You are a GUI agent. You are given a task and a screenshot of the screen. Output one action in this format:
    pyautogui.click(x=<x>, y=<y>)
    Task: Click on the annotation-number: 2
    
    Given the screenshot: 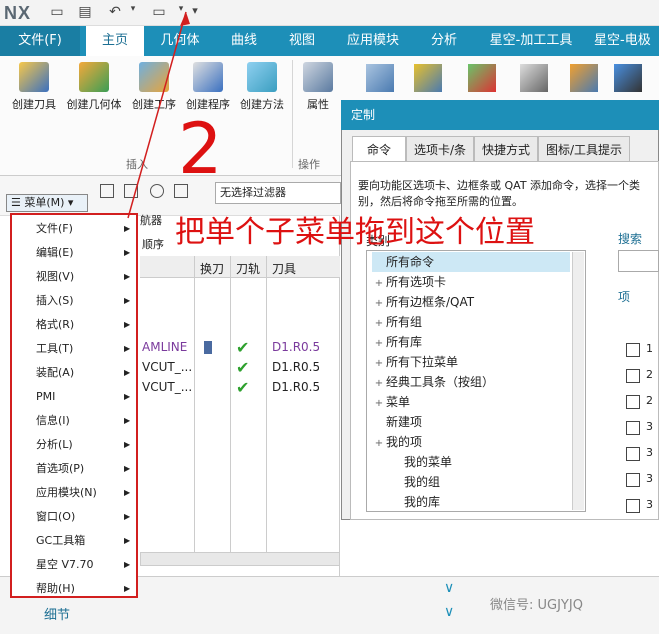 What is the action you would take?
    pyautogui.click(x=200, y=149)
    